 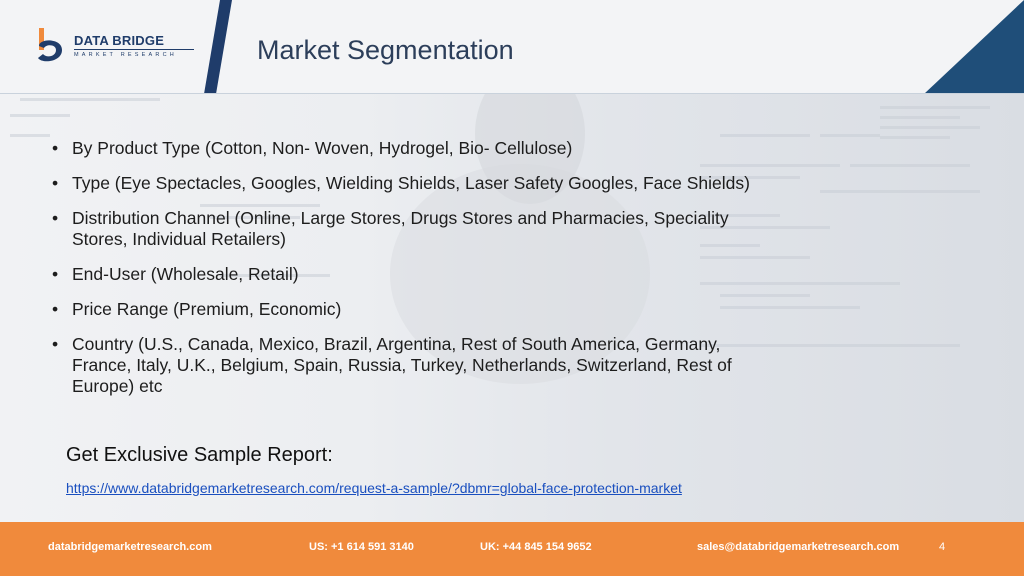 I want to click on page-number: 4, so click(x=942, y=547).